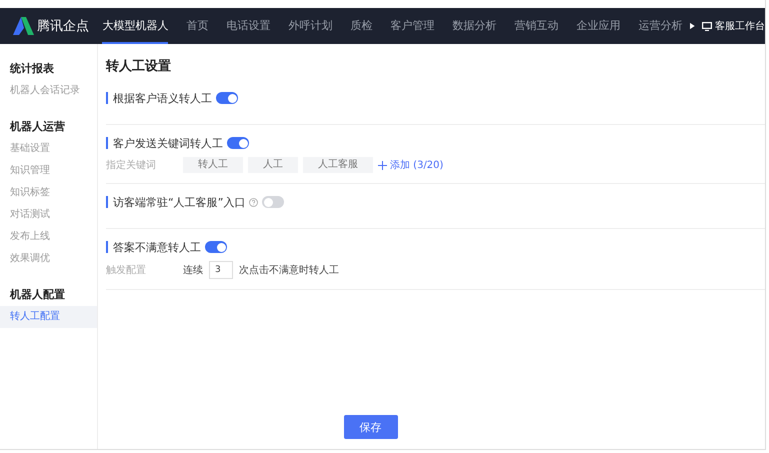 The width and height of the screenshot is (769, 453). I want to click on page-title: 转人工设置, so click(139, 67).